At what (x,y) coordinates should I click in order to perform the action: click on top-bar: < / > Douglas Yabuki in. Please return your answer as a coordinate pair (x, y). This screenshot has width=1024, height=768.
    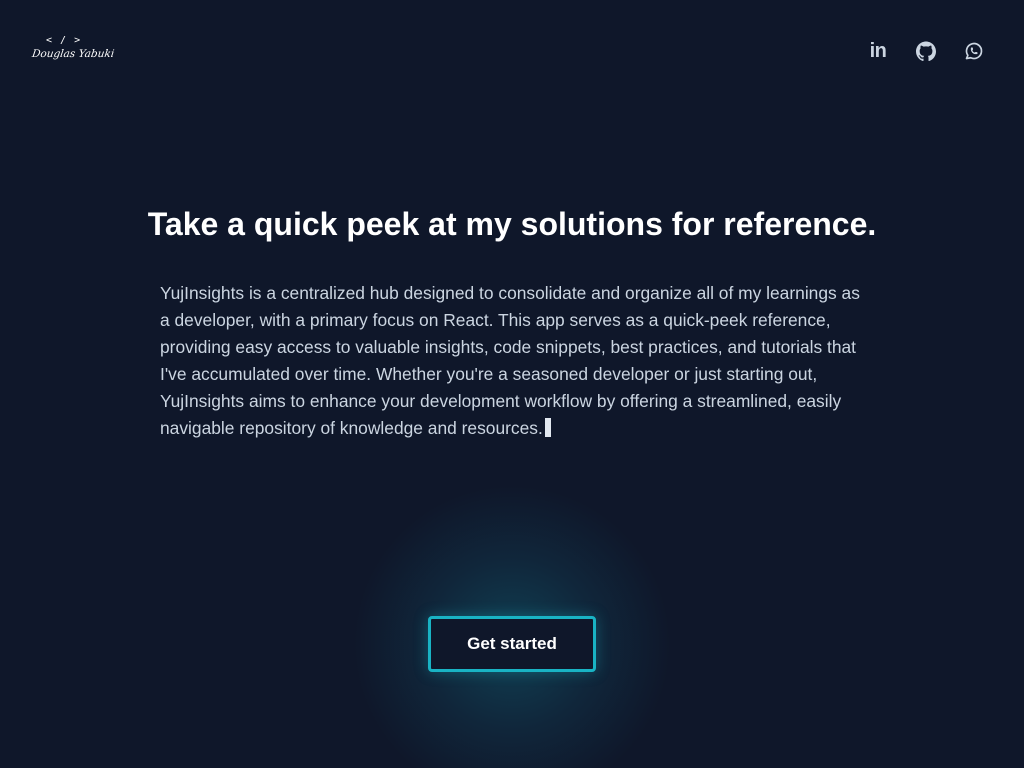
    Looking at the image, I should click on (512, 50).